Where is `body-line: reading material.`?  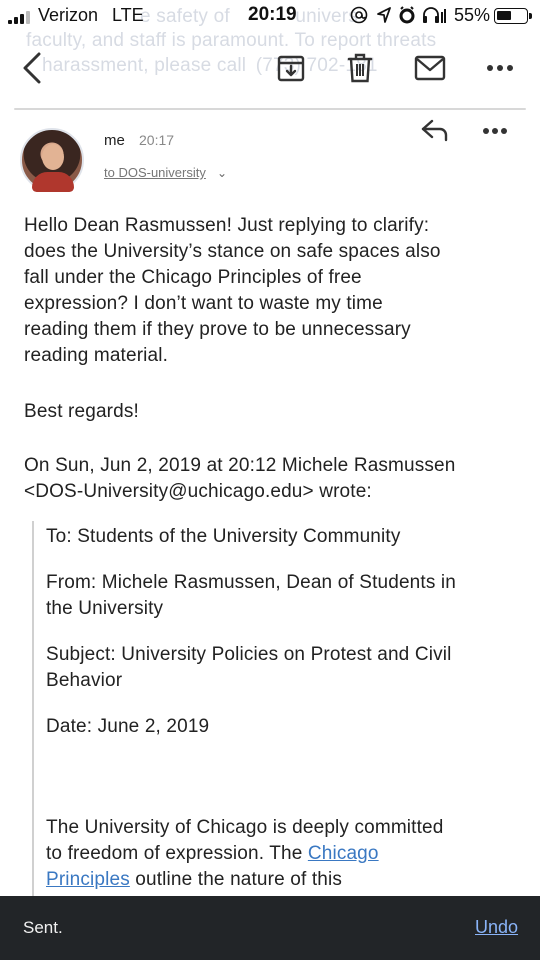 body-line: reading material. is located at coordinates (96, 355).